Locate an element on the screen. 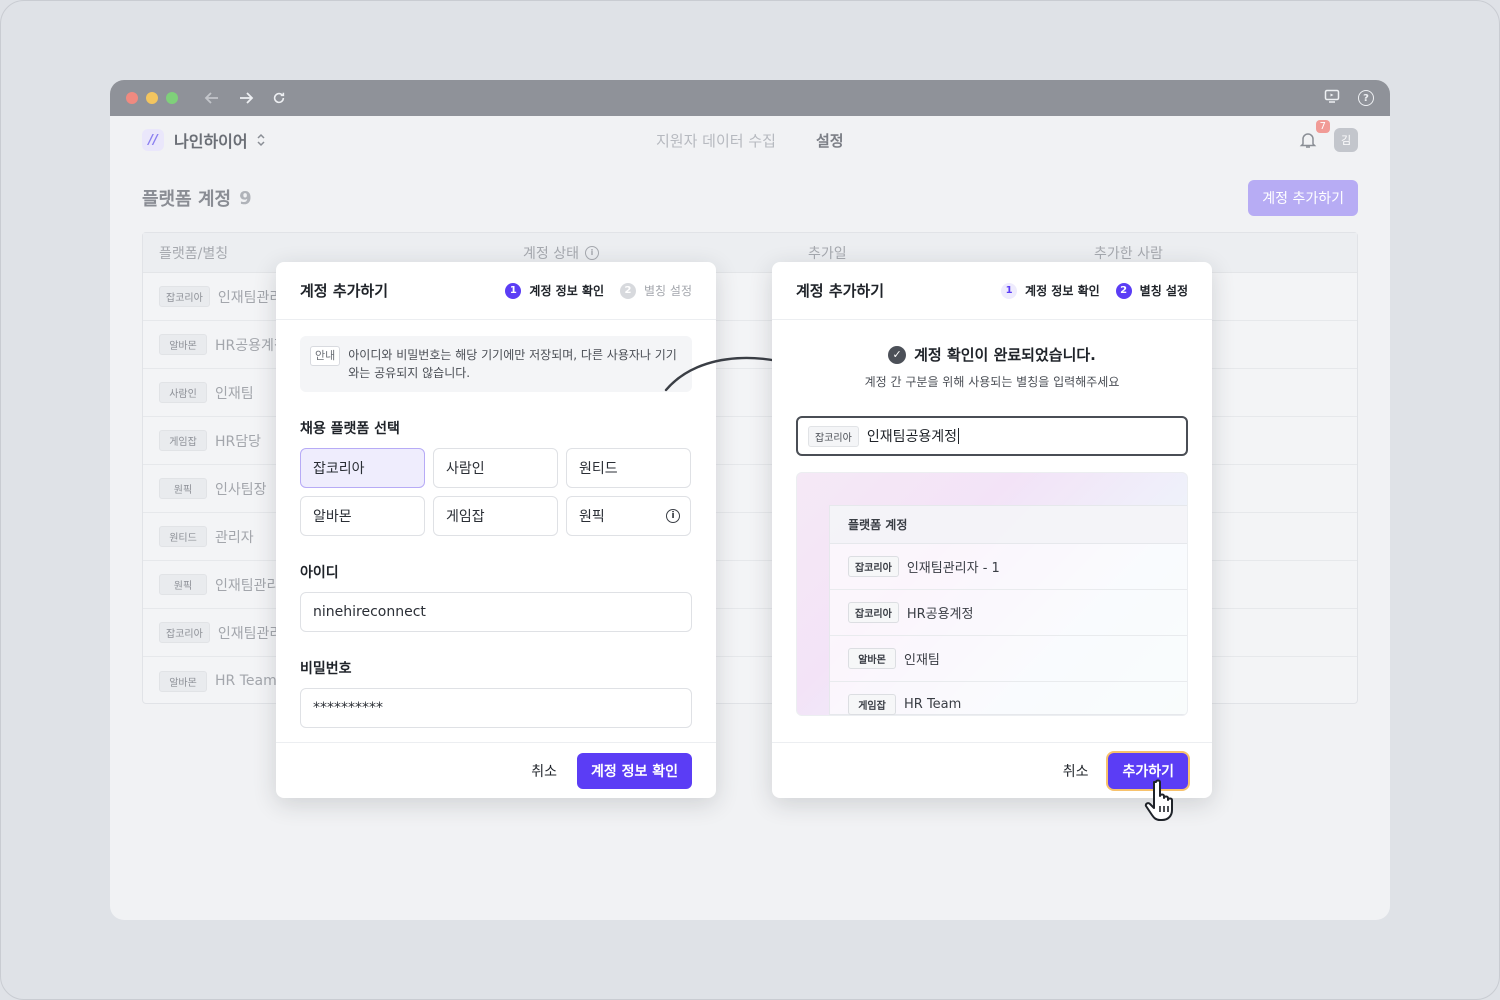 The image size is (1500, 1000). platform-option-albamon: 알바몬 is located at coordinates (362, 516).